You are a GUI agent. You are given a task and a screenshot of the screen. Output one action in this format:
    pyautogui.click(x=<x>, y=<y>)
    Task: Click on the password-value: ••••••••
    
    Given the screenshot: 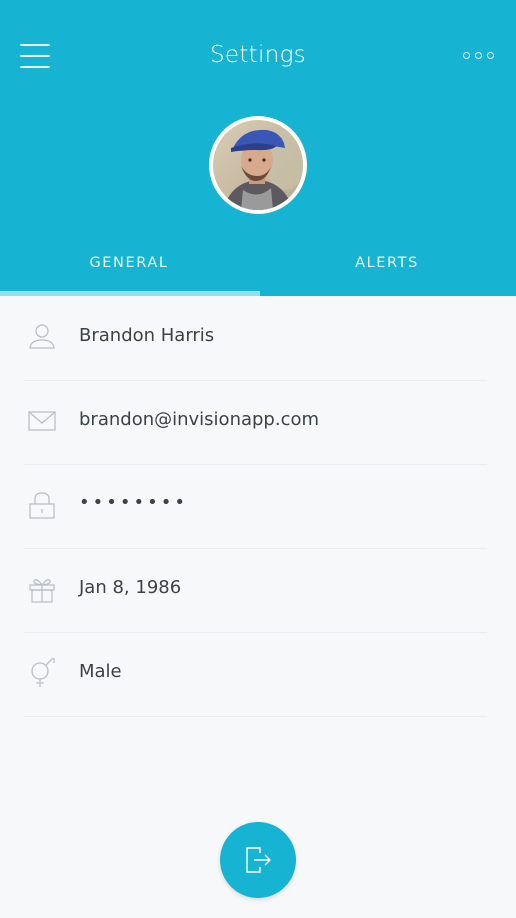 What is the action you would take?
    pyautogui.click(x=133, y=502)
    